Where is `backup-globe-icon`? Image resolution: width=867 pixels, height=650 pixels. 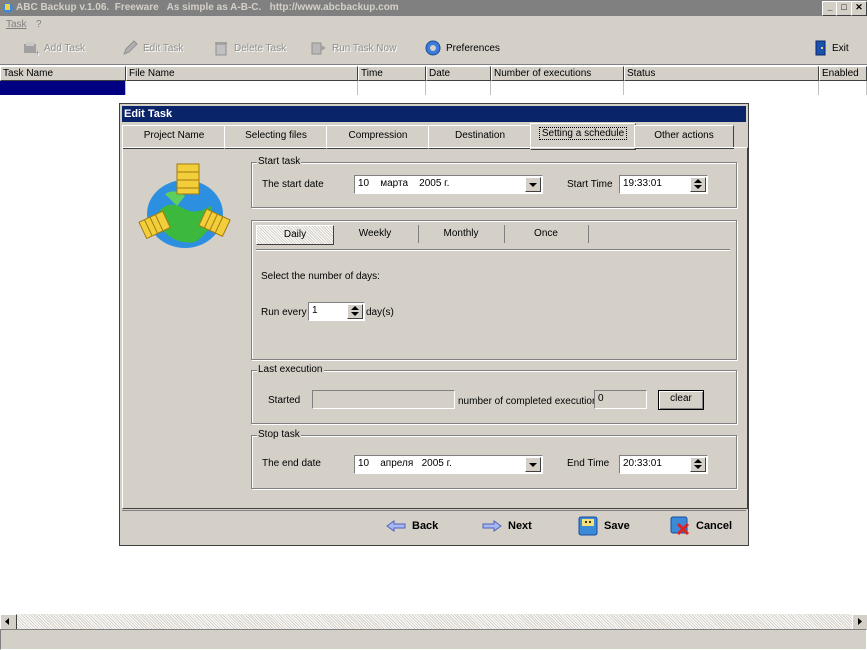
backup-globe-icon is located at coordinates (184, 205).